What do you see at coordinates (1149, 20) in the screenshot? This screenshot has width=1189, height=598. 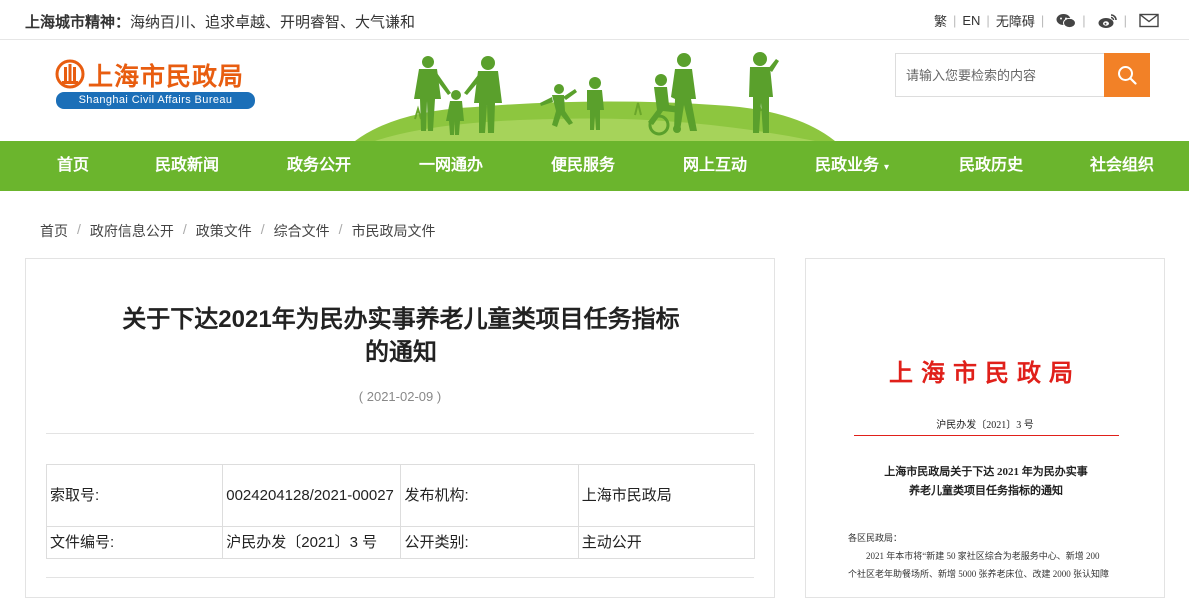 I see `mail-icon` at bounding box center [1149, 20].